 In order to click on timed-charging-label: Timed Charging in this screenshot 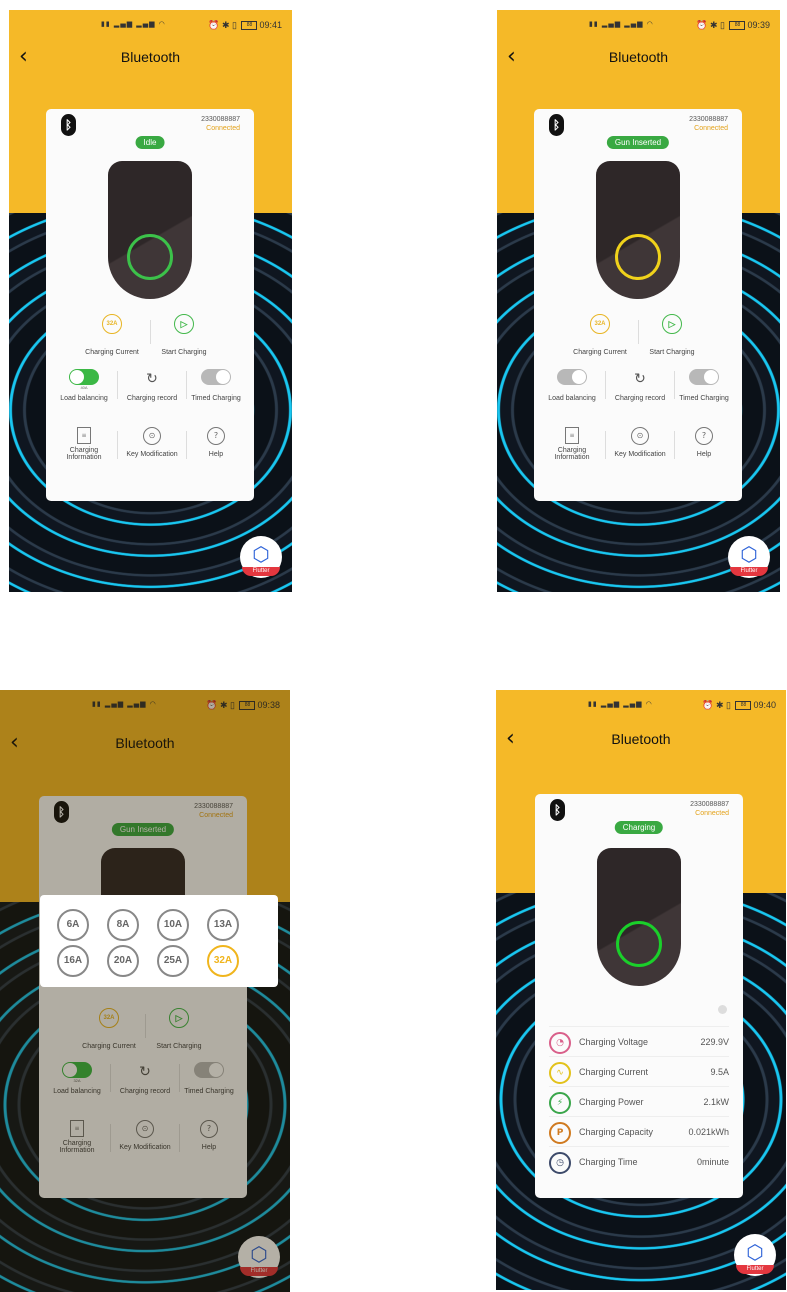, I will do `click(216, 398)`.